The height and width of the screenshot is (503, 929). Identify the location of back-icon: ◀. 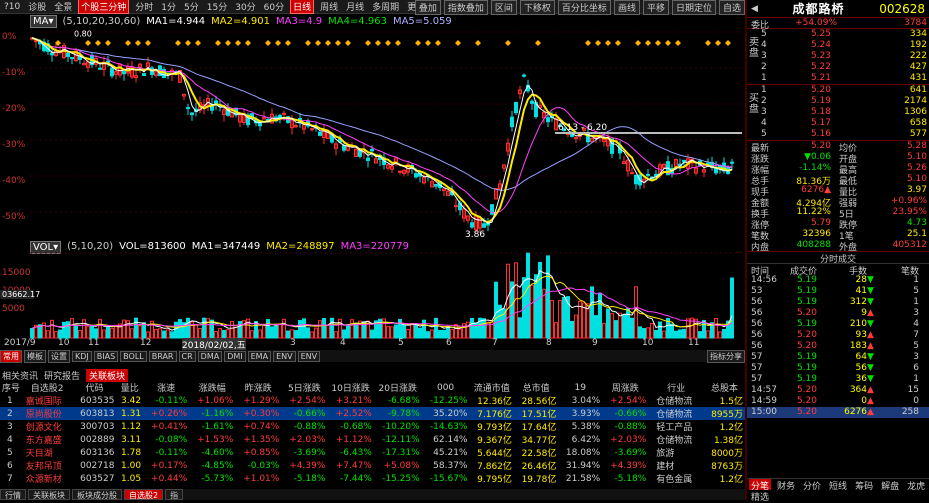
(754, 9).